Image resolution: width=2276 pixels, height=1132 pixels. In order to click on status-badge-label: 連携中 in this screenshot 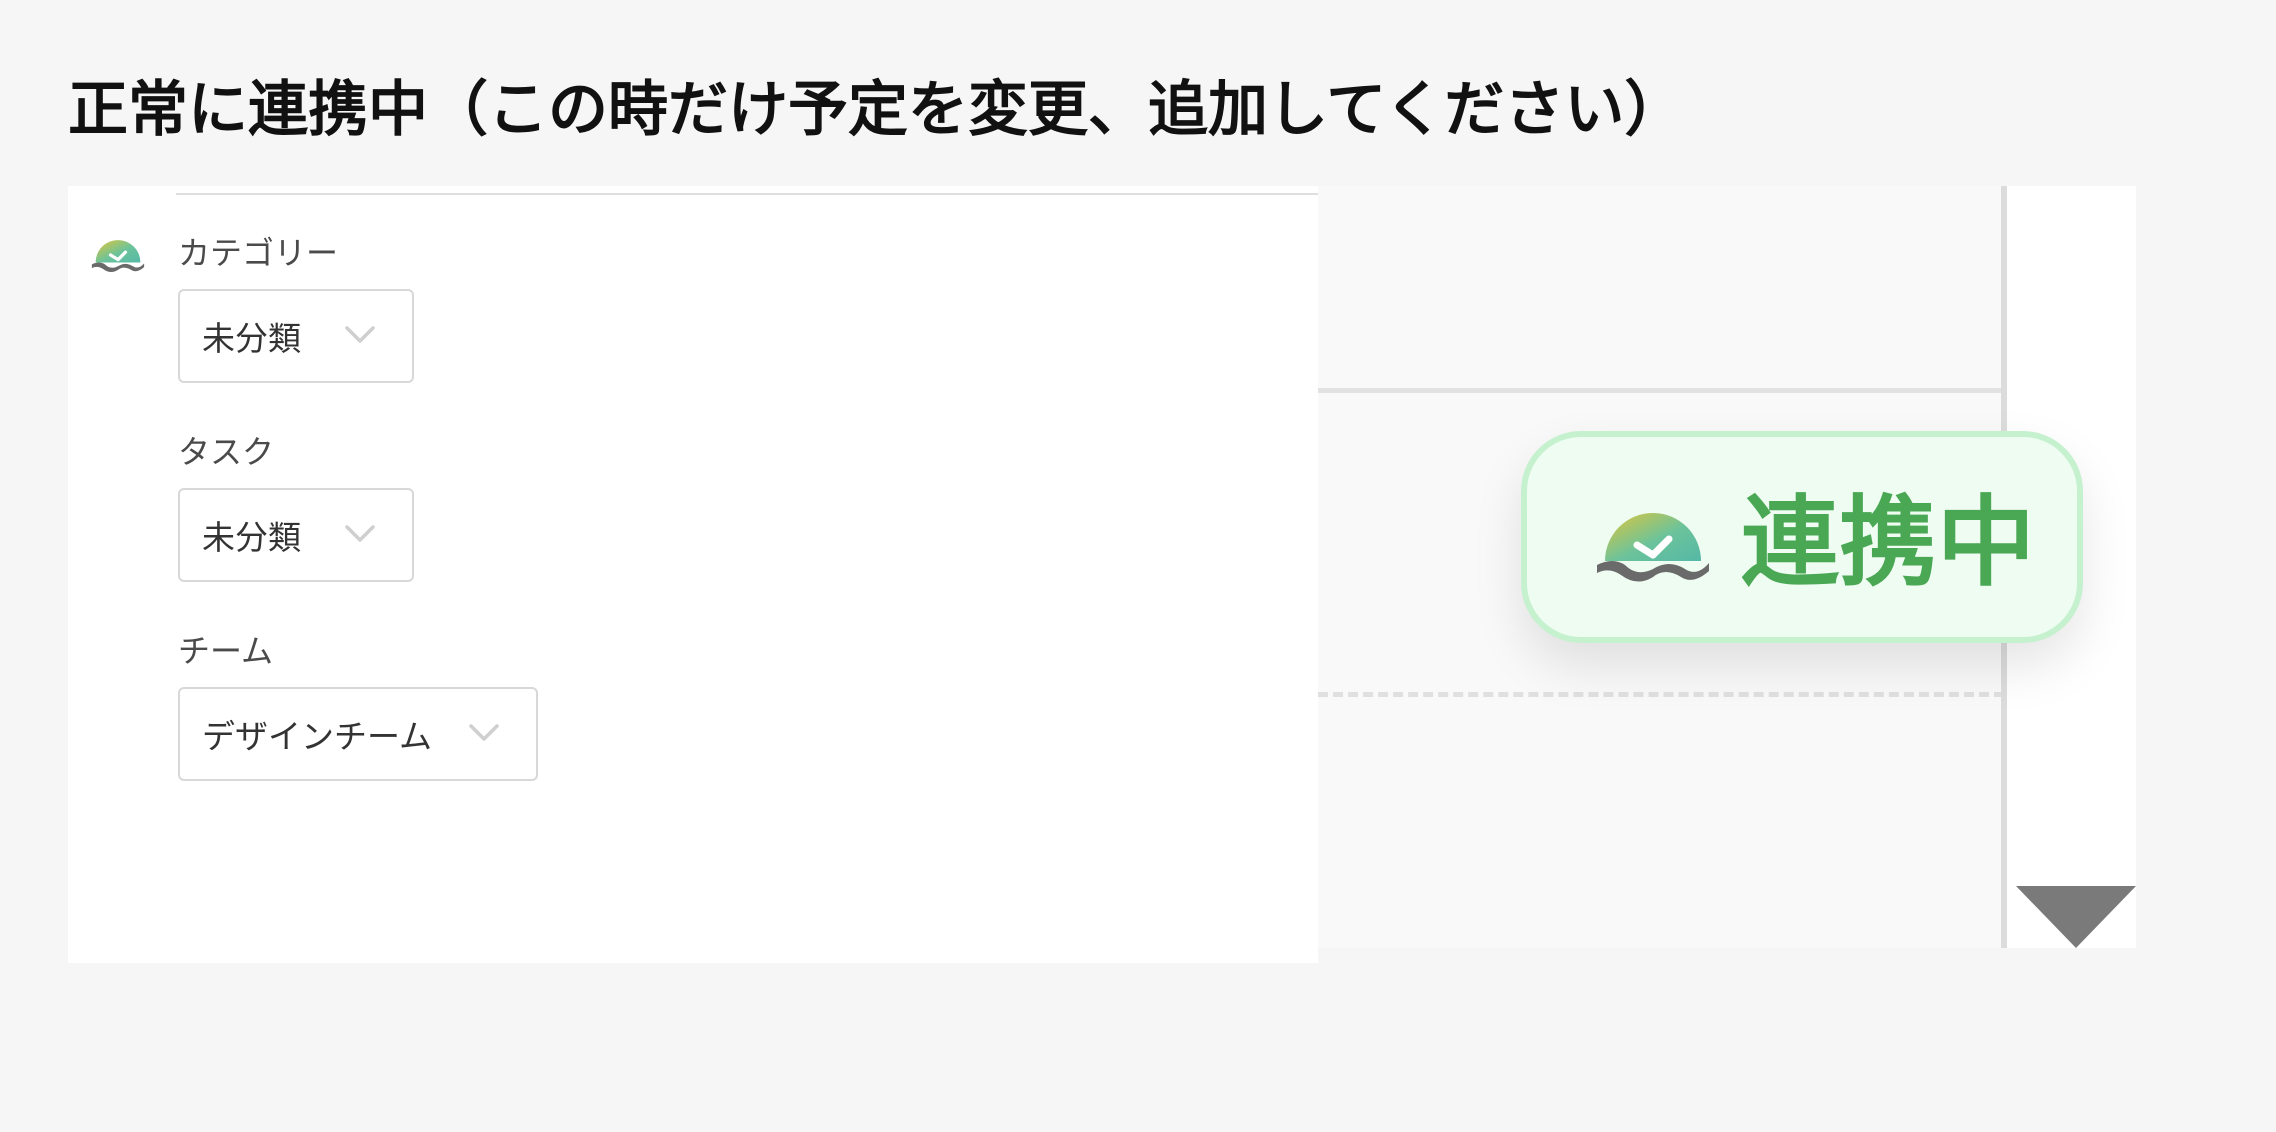, I will do `click(1888, 543)`.